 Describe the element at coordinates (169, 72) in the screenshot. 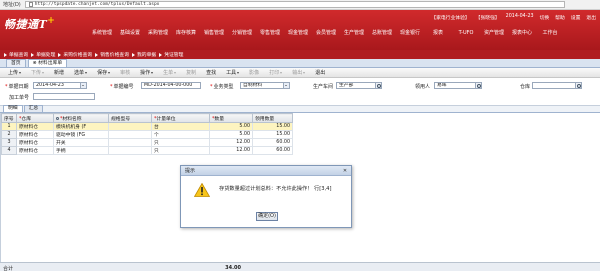

I see `generate-button: 生单` at that location.